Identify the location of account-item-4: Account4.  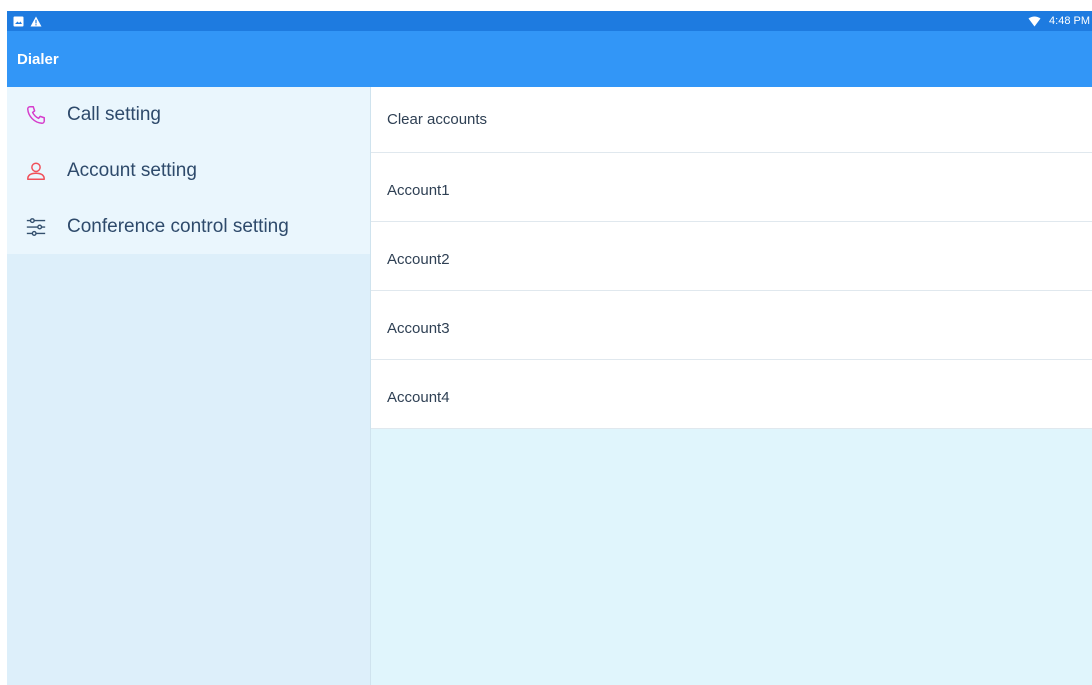
(731, 394).